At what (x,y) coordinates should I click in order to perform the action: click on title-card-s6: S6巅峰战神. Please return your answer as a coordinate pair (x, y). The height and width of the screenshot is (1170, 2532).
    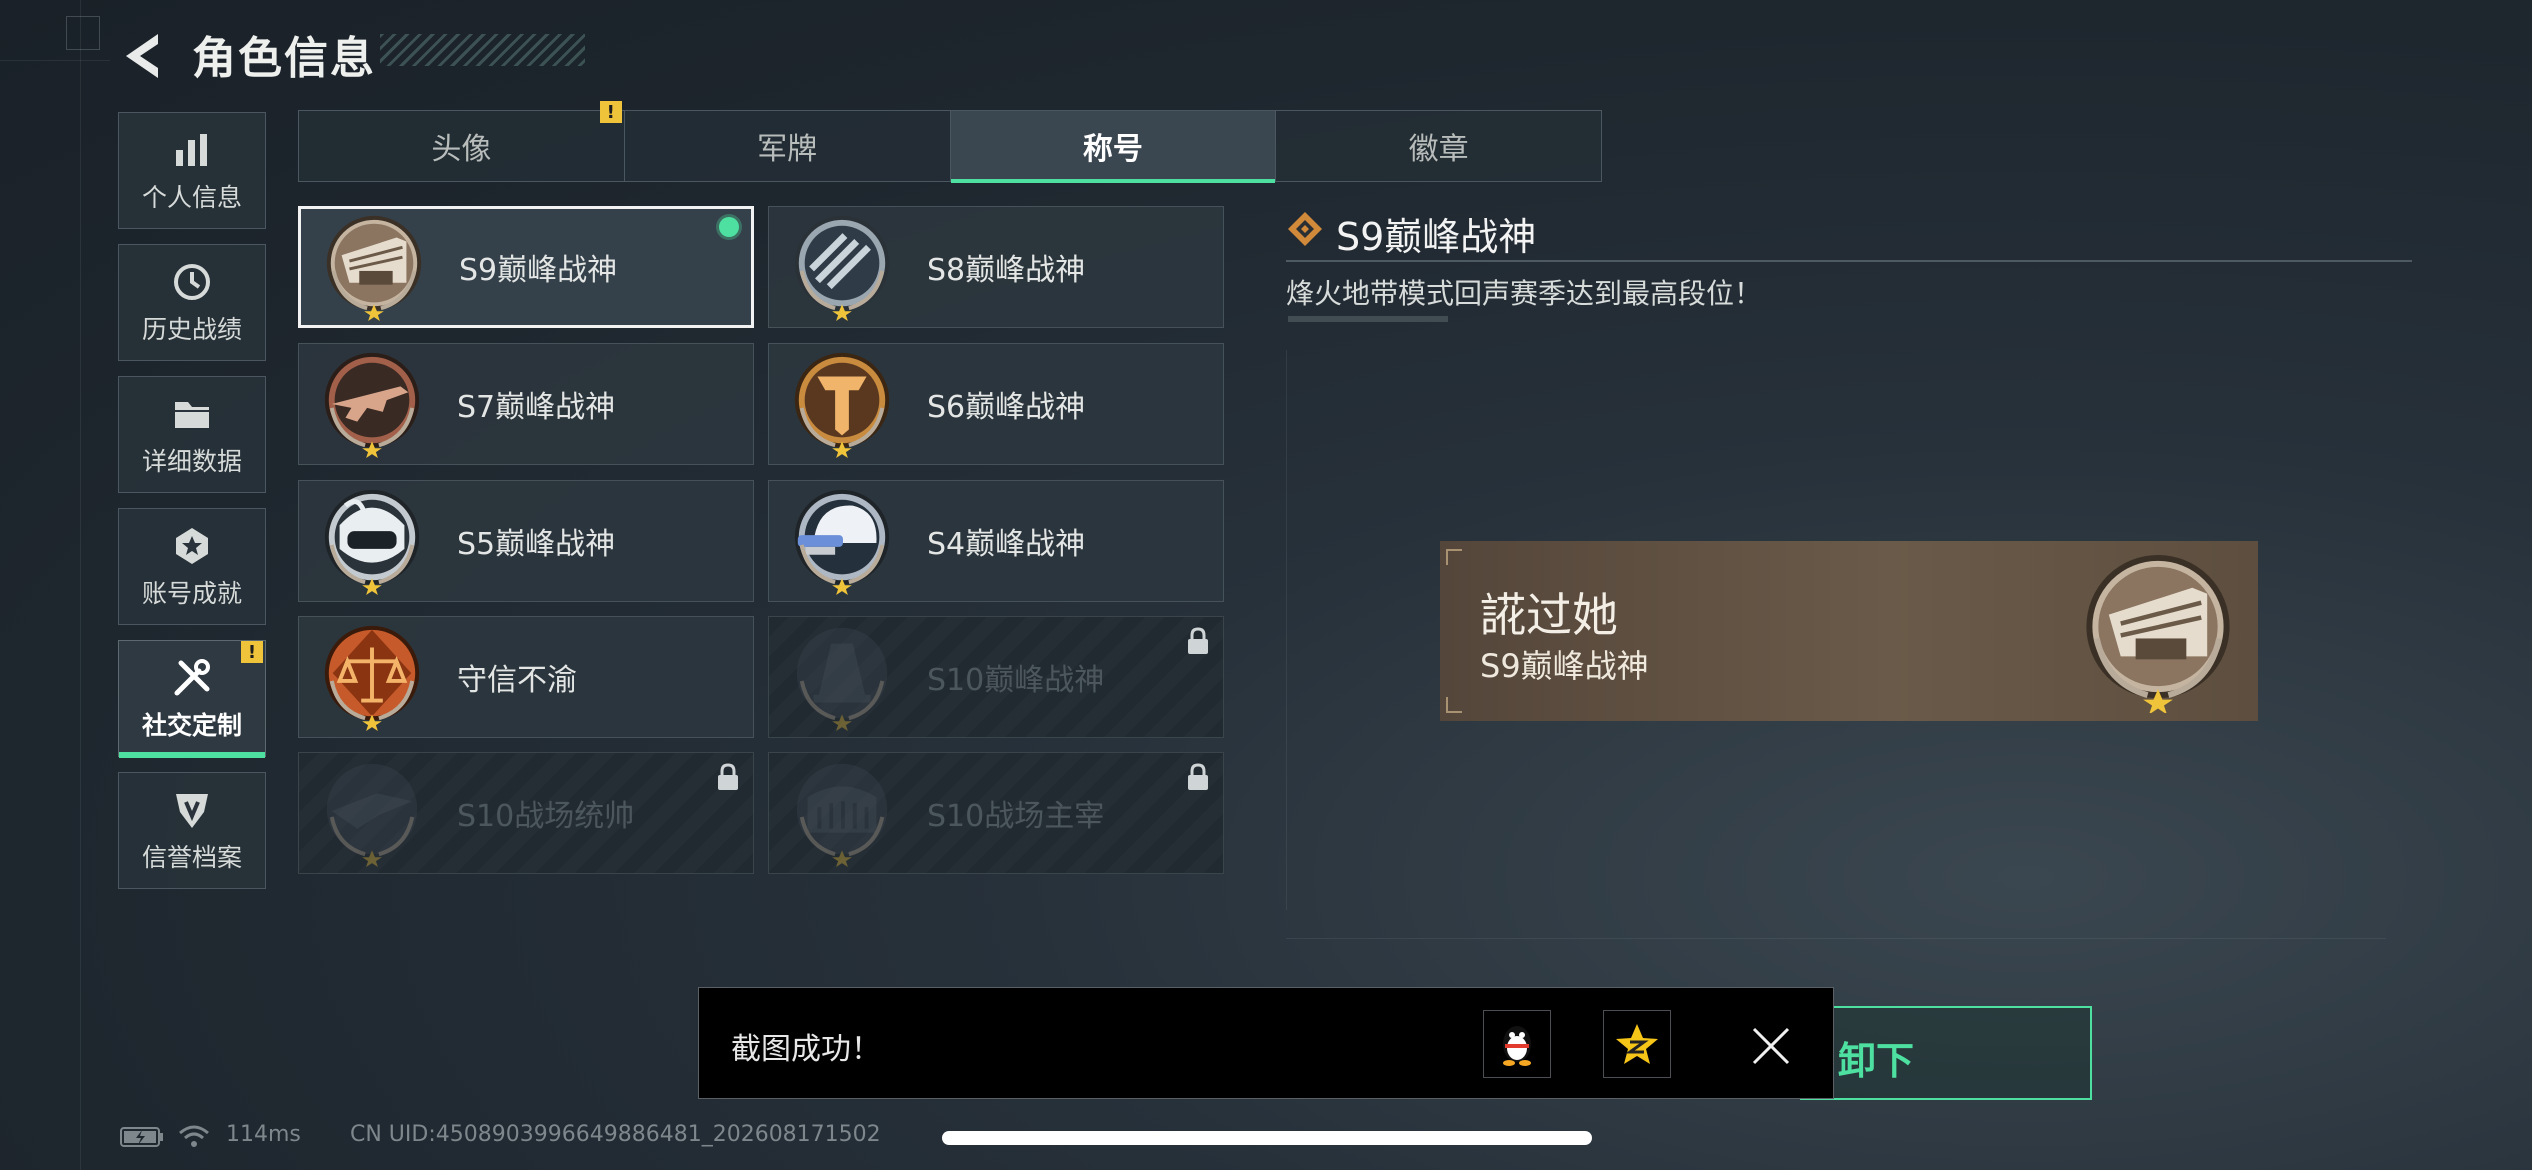
    Looking at the image, I should click on (996, 404).